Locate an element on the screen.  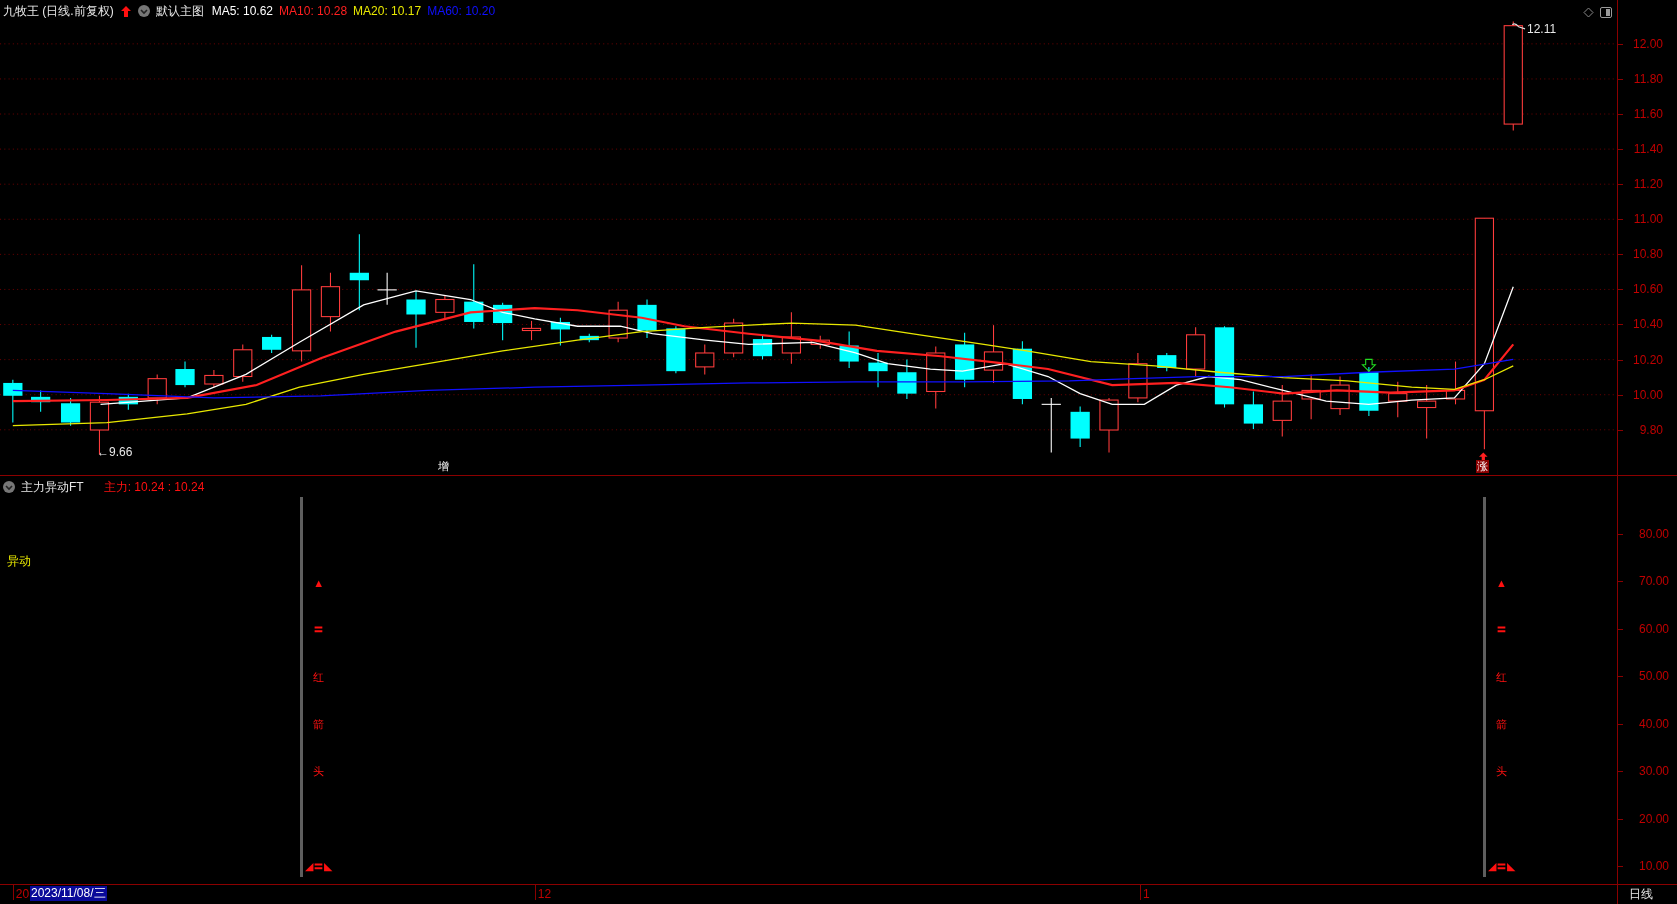
up-arrow-icon is located at coordinates (125, 11).